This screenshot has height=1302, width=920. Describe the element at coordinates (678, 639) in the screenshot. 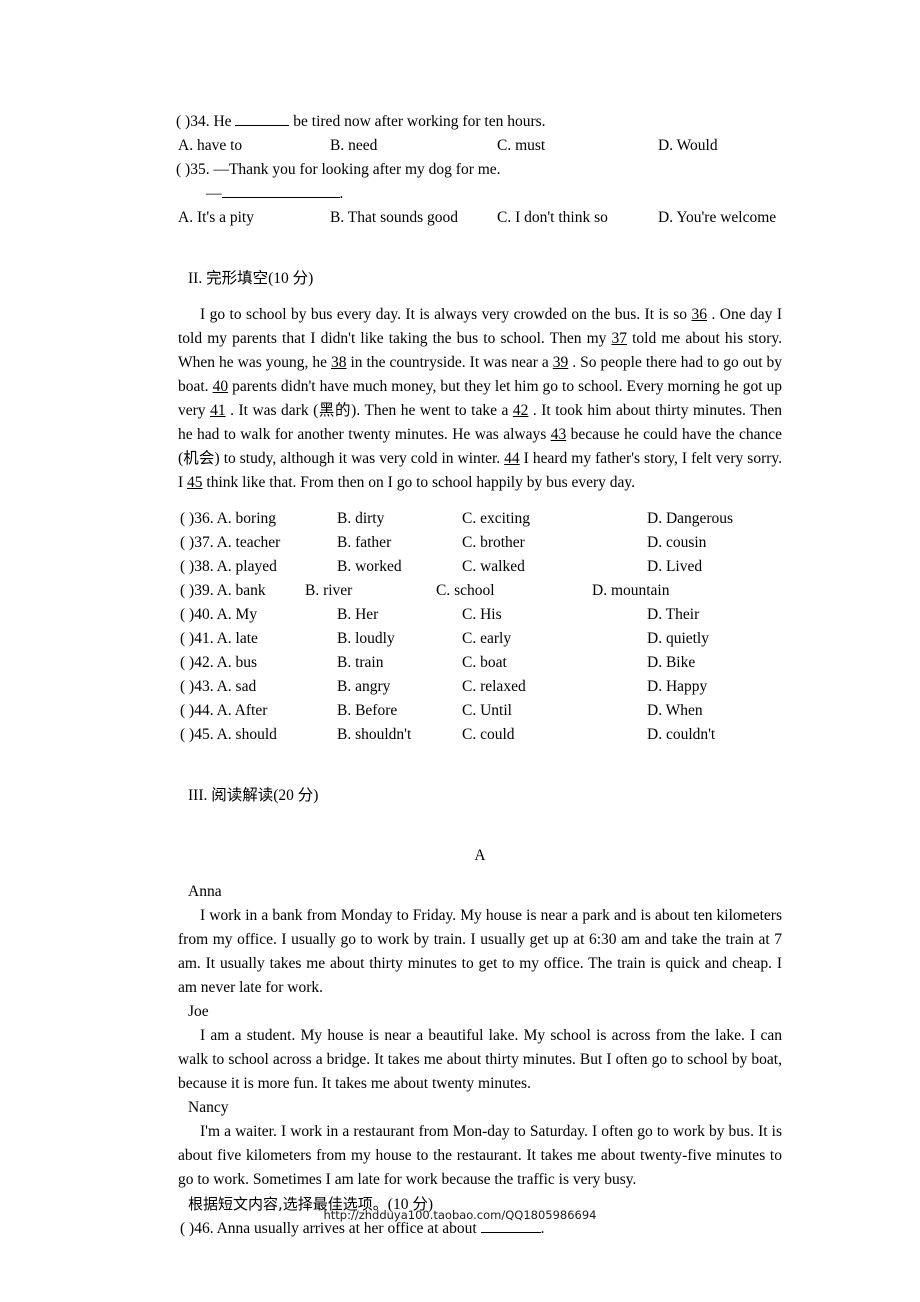

I see `option-d: D. quietly` at that location.